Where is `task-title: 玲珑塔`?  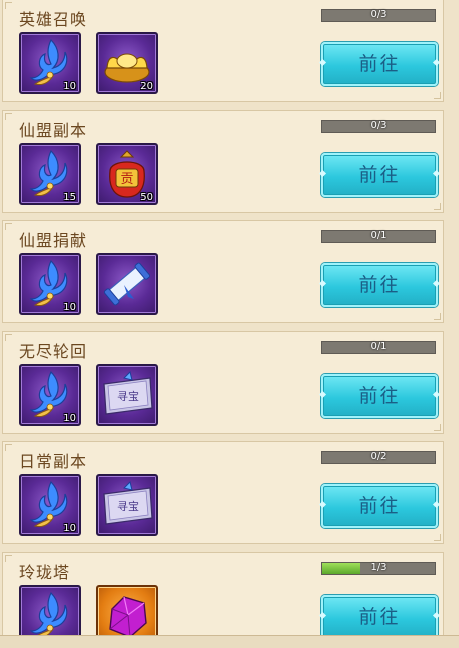
task-title: 玲珑塔 is located at coordinates (45, 572).